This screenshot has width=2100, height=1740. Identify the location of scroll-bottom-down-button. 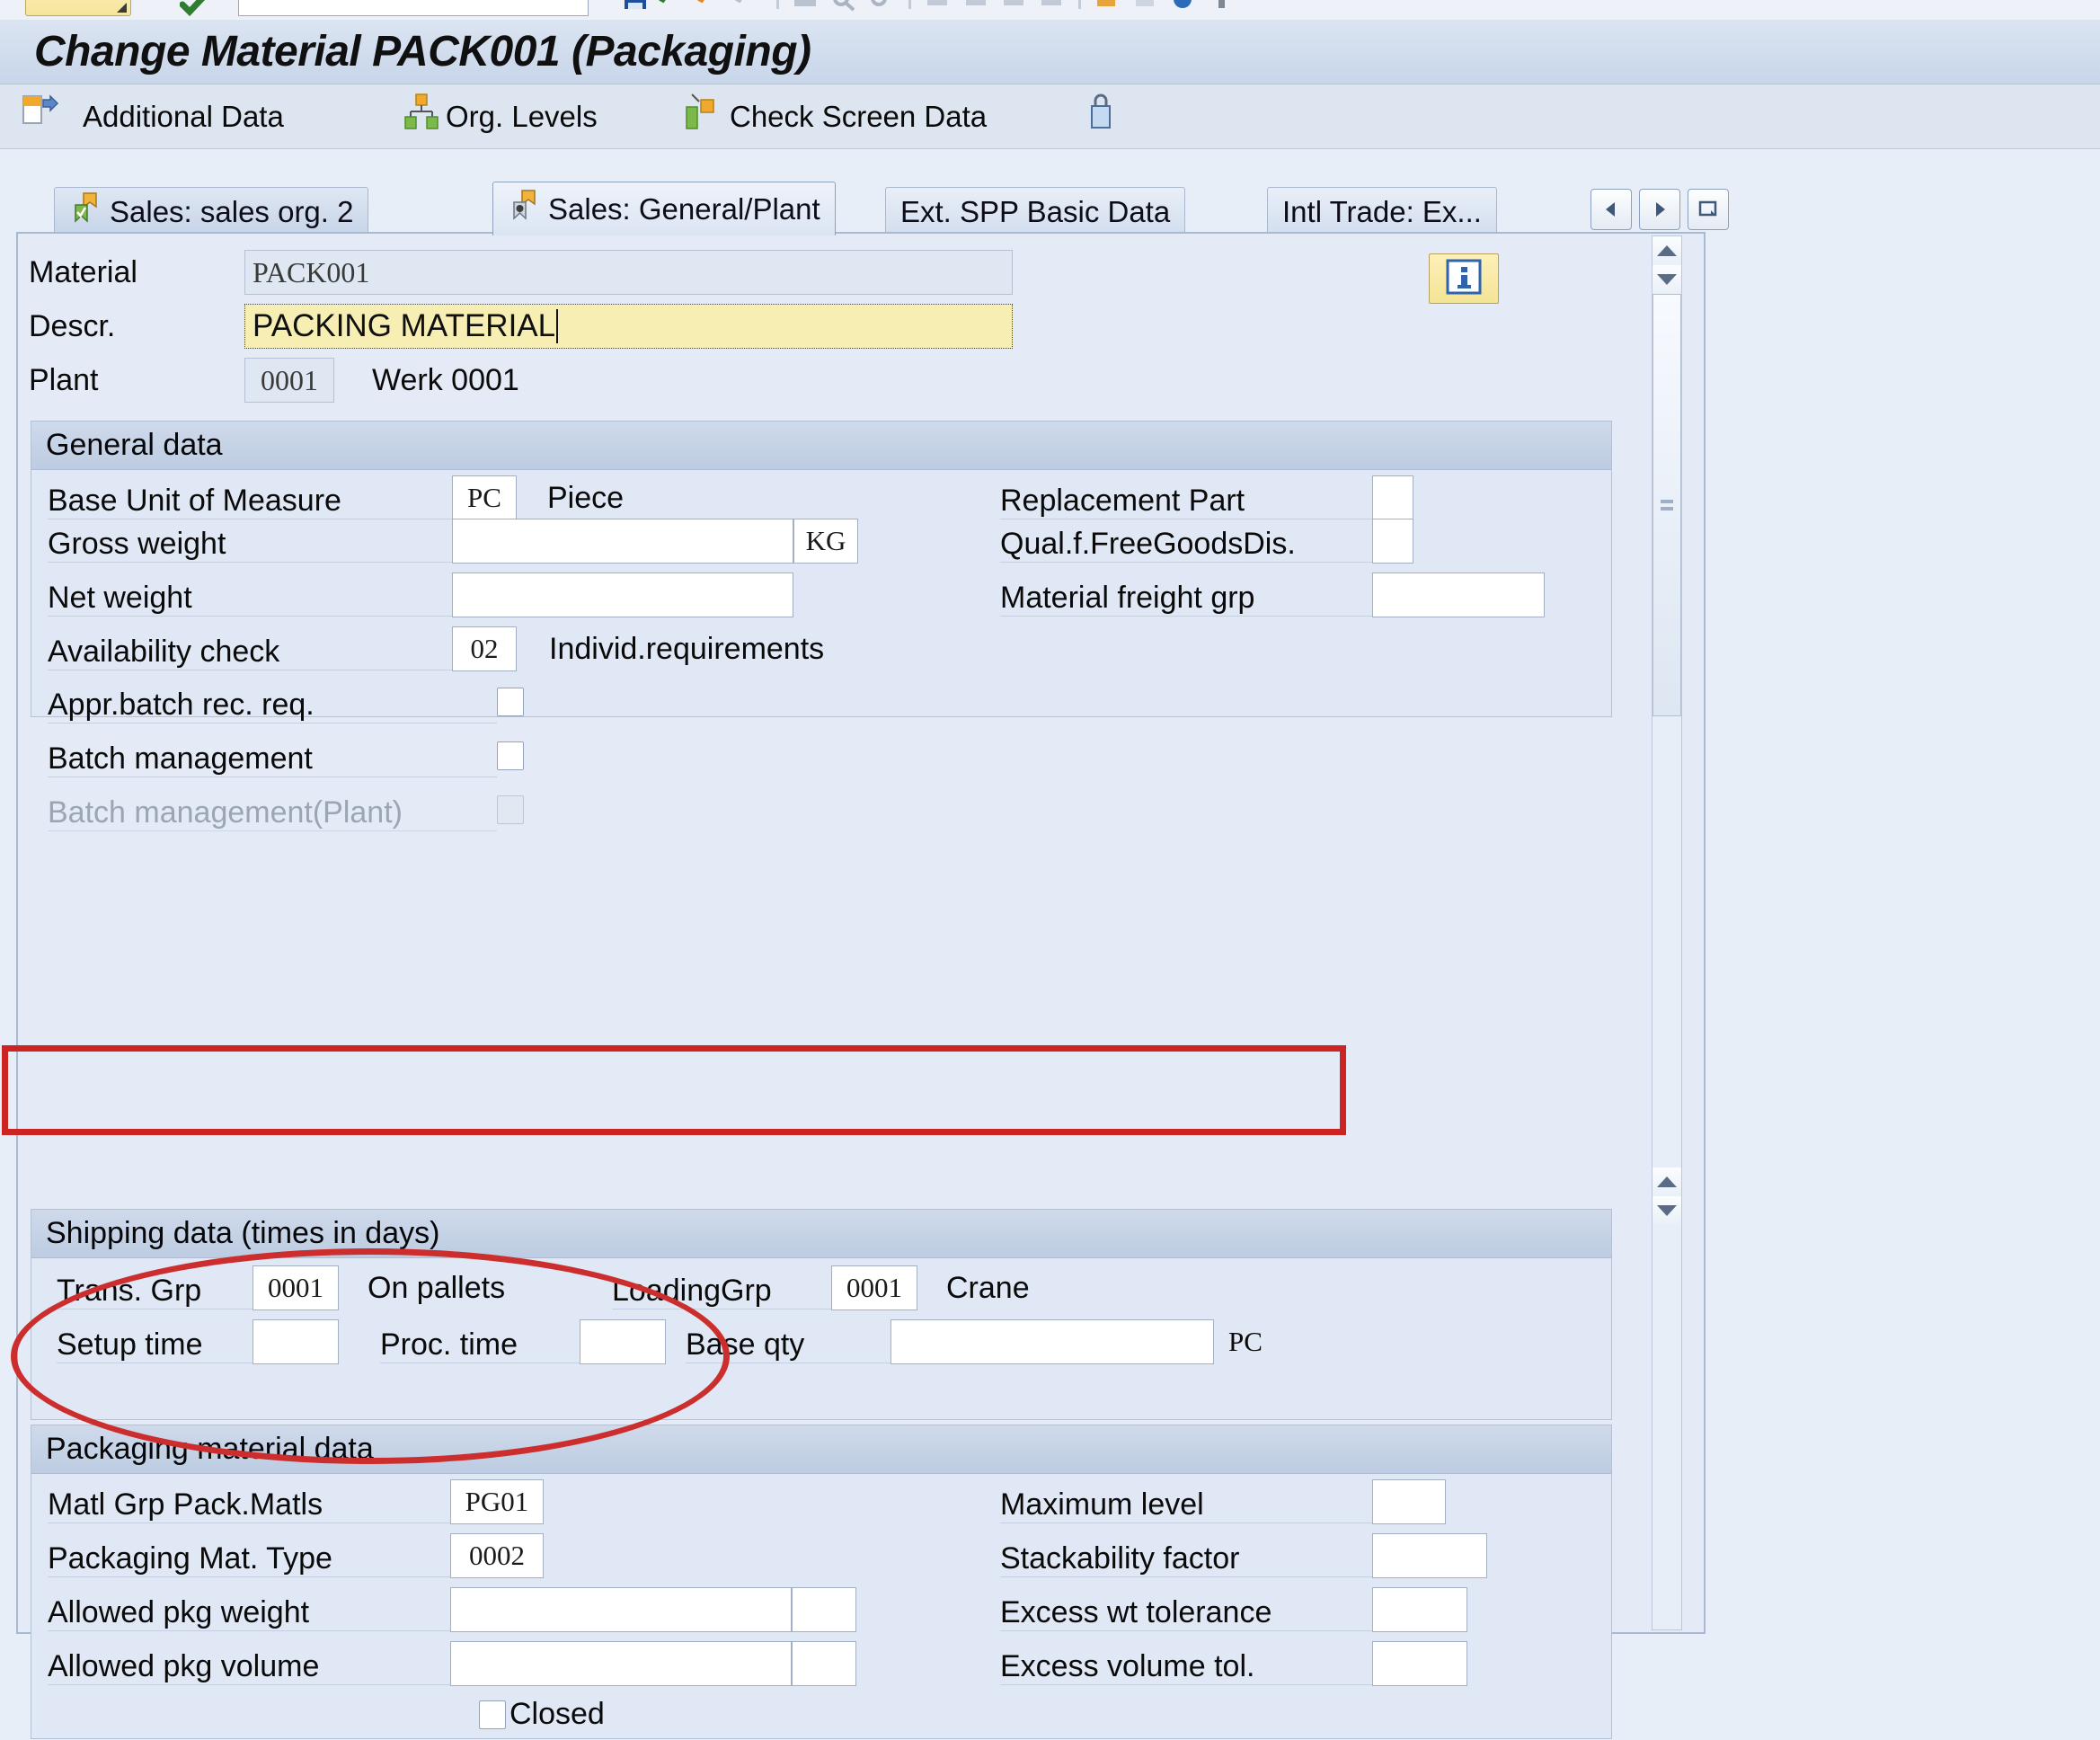
(1667, 1210).